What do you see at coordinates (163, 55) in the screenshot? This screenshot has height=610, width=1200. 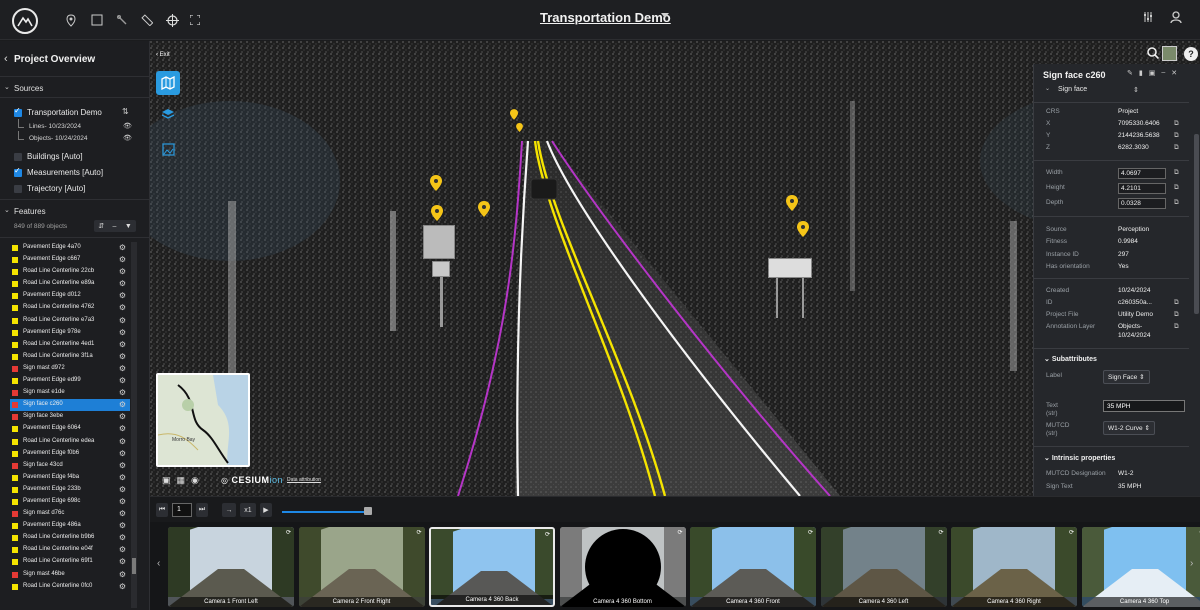 I see `exit-button: ‹ Exit` at bounding box center [163, 55].